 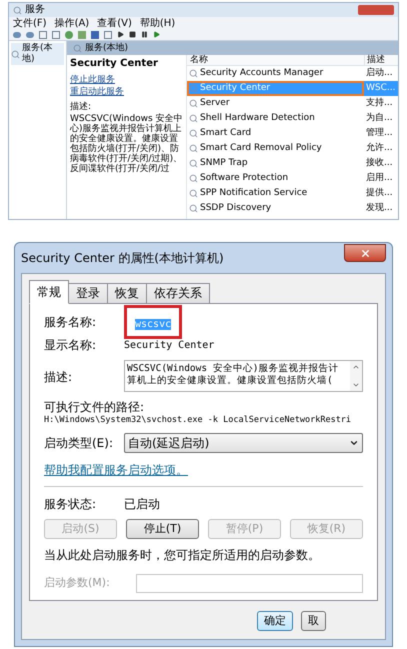 What do you see at coordinates (77, 583) in the screenshot?
I see `field-label: 启动参数(M):` at bounding box center [77, 583].